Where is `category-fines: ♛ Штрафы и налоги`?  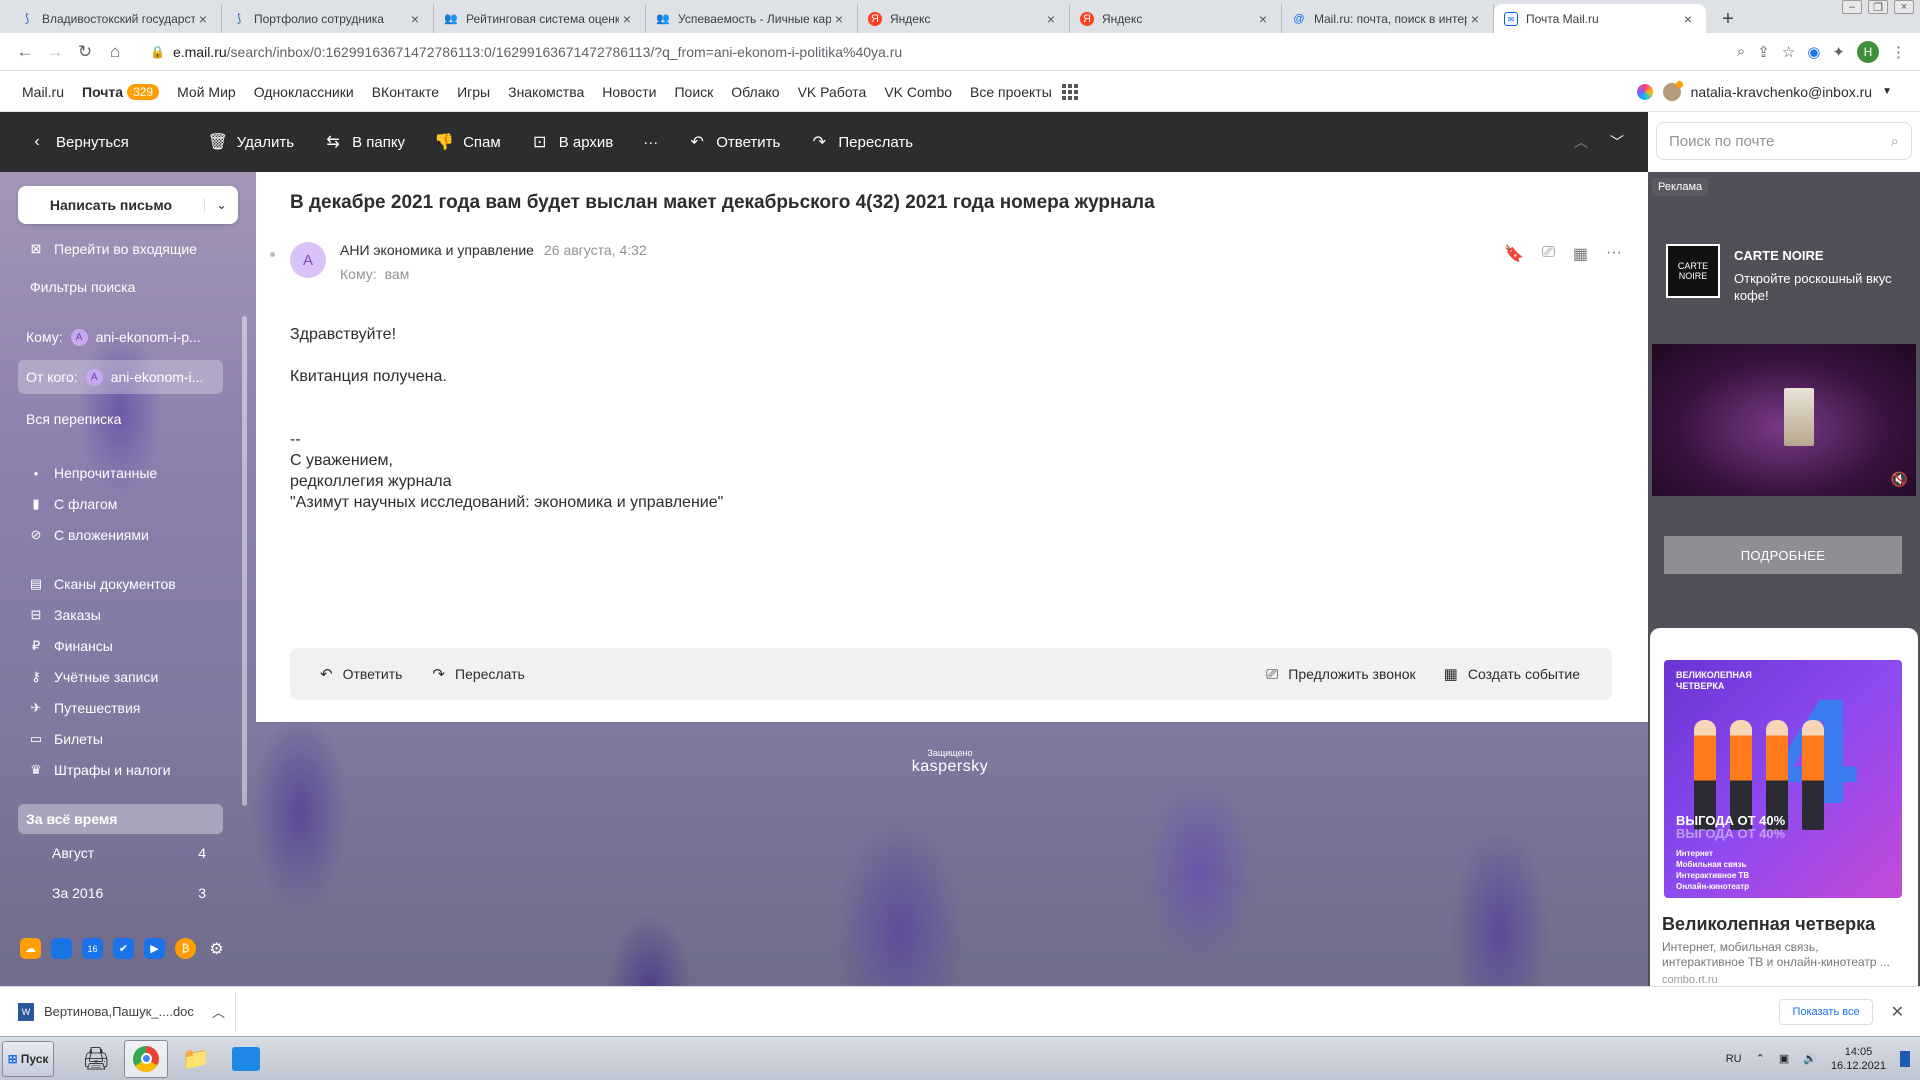
category-fines: ♛ Штрафы и налоги is located at coordinates (120, 770).